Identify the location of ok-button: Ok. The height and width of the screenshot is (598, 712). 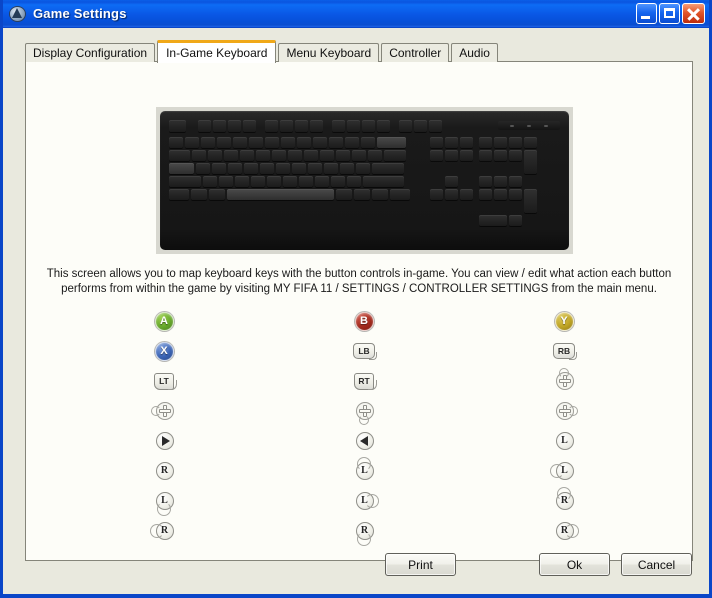
(574, 564).